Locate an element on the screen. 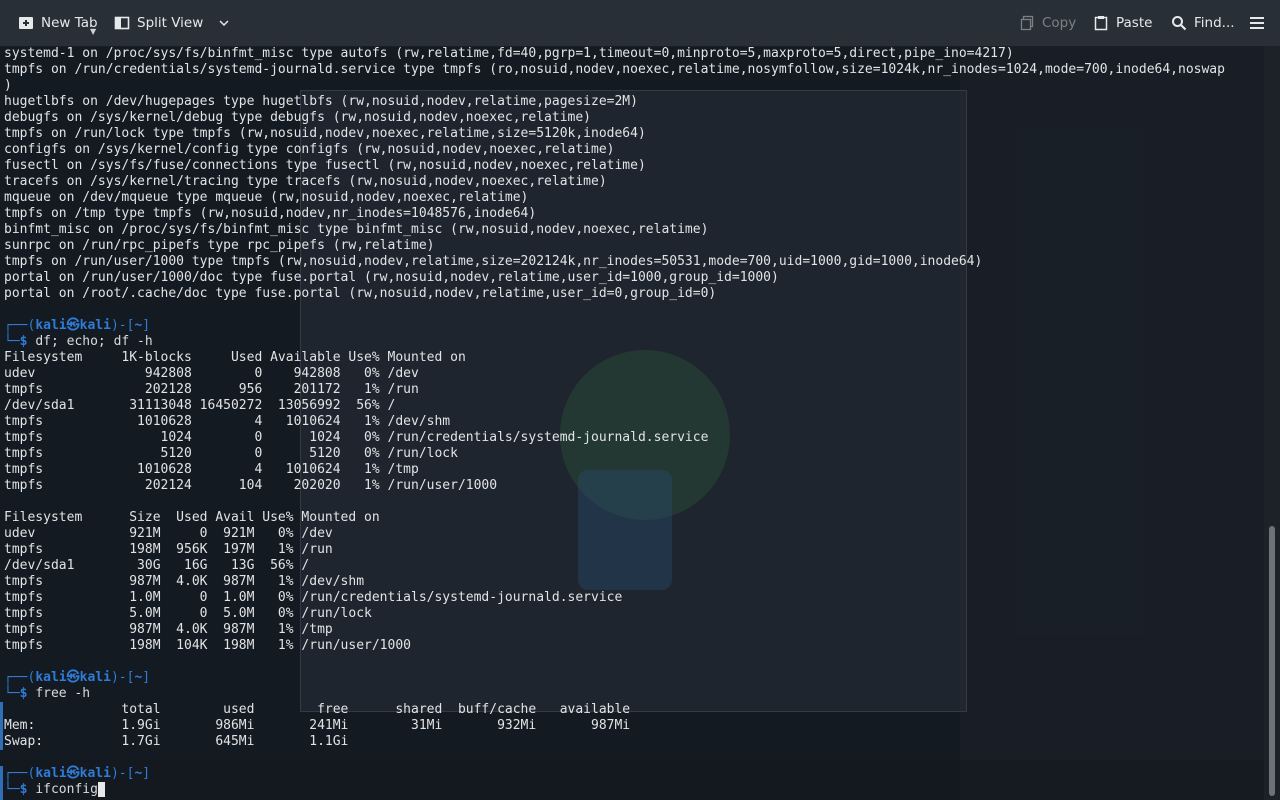  command-line: └─$ df; echo; df -h is located at coordinates (78, 341).